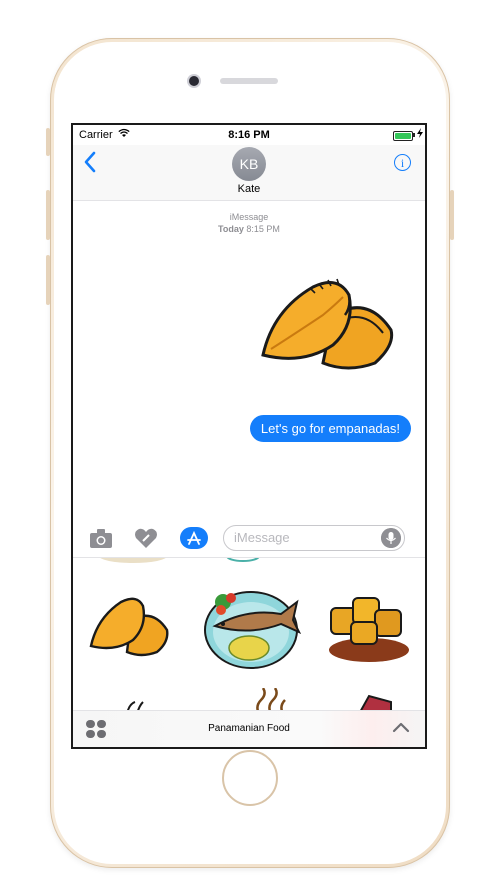  What do you see at coordinates (402, 162) in the screenshot?
I see `info-icon: i` at bounding box center [402, 162].